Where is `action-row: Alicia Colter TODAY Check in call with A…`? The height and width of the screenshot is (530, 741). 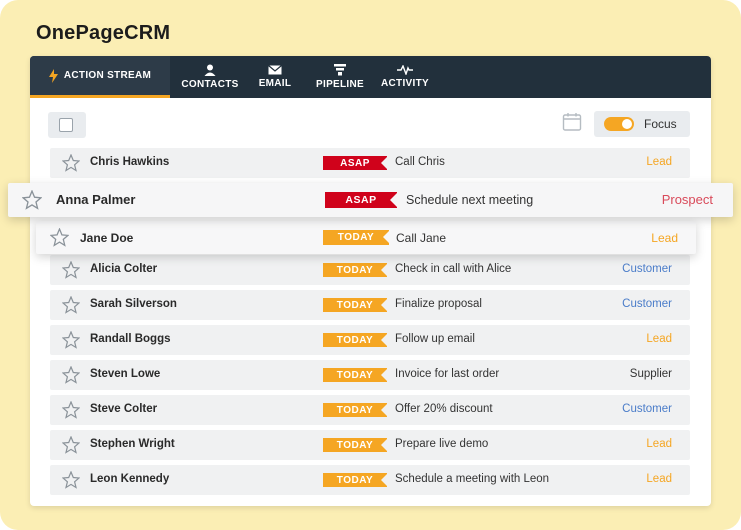 action-row: Alicia Colter TODAY Check in call with A… is located at coordinates (370, 270).